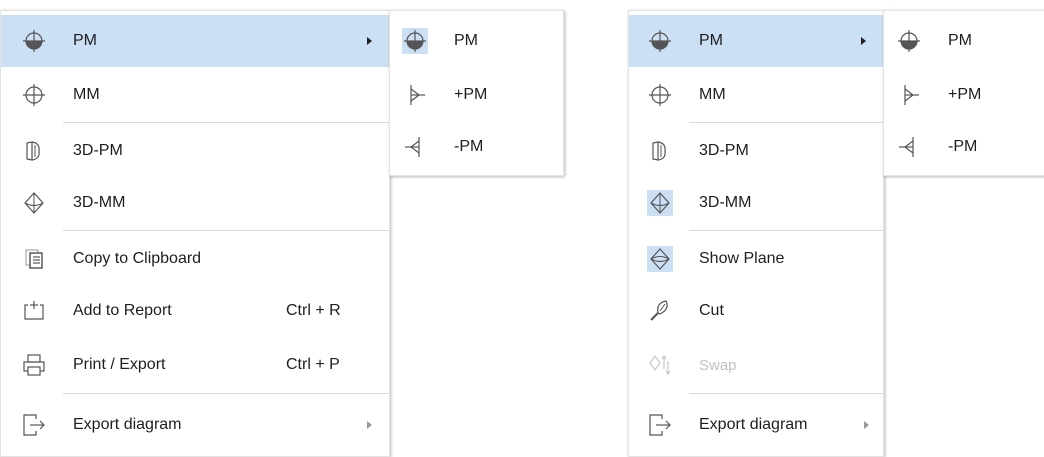 This screenshot has height=457, width=1044. Describe the element at coordinates (195, 311) in the screenshot. I see `menu-item-add-to-report: Add to Report Ctrl + R` at that location.